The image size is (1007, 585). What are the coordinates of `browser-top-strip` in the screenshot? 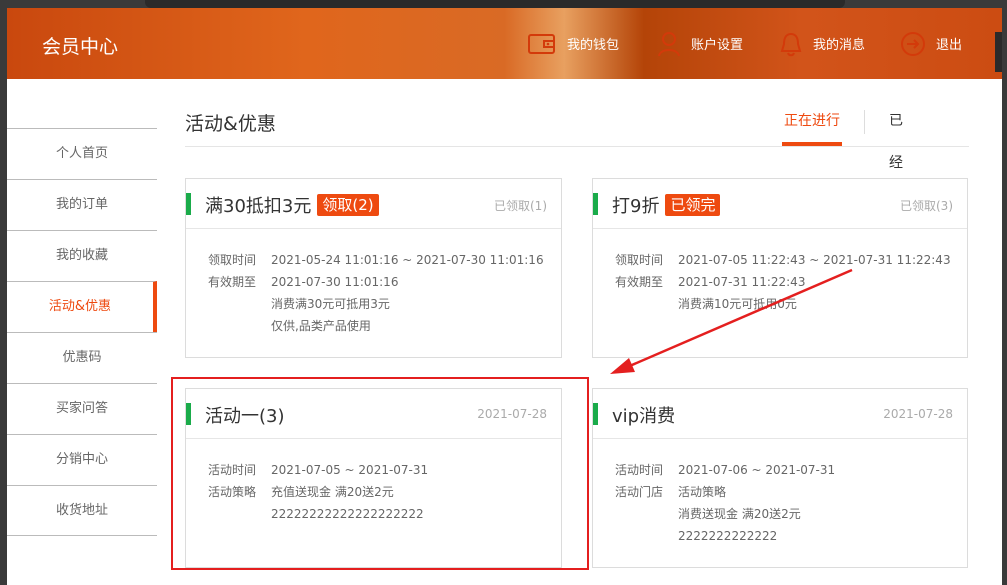 It's located at (495, 4).